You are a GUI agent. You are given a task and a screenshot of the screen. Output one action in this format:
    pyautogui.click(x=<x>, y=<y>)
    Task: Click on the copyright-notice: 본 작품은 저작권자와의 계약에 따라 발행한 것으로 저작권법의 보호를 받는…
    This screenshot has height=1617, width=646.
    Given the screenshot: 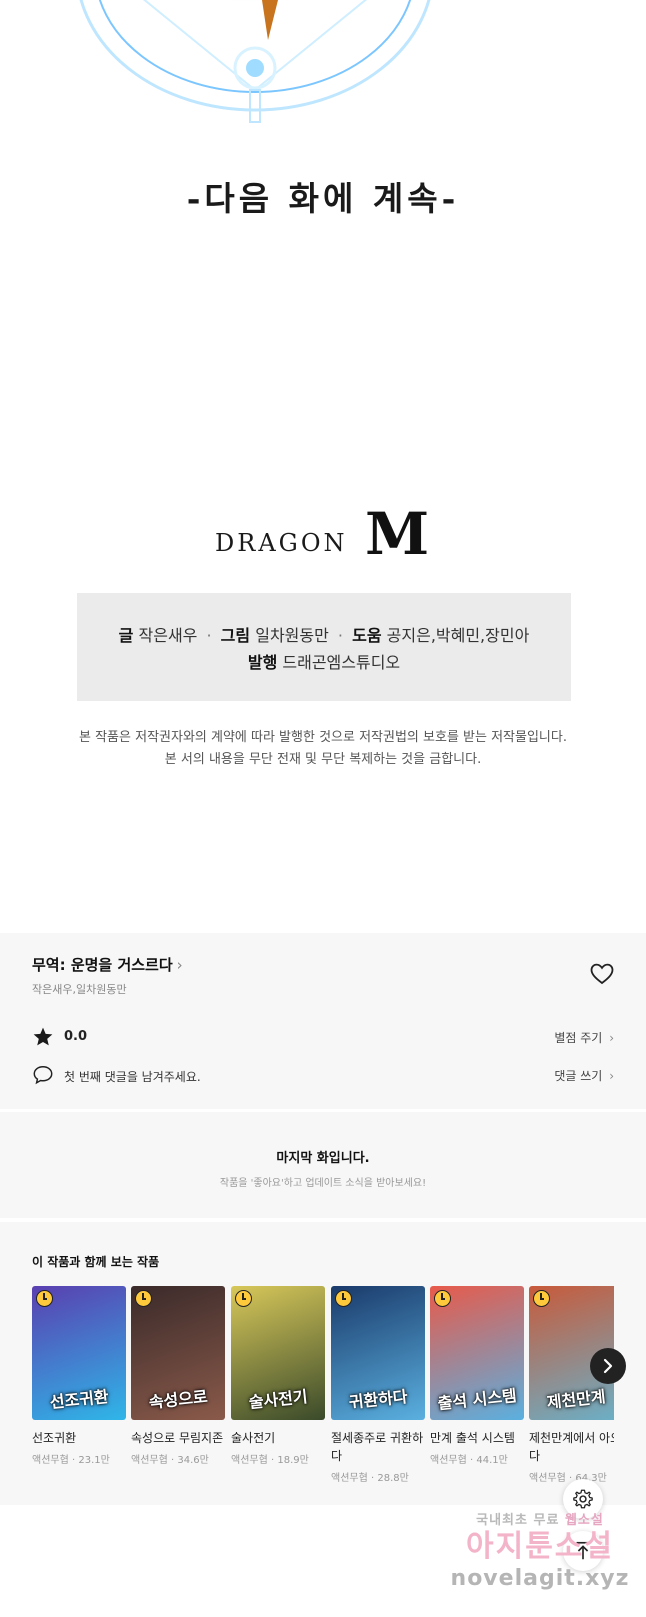 What is the action you would take?
    pyautogui.click(x=323, y=749)
    